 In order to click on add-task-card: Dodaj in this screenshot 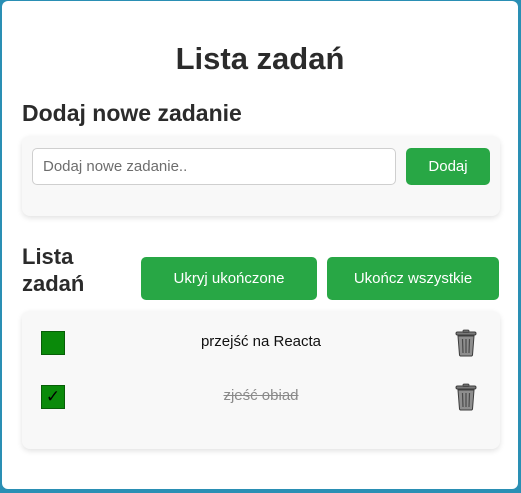, I will do `click(261, 176)`.